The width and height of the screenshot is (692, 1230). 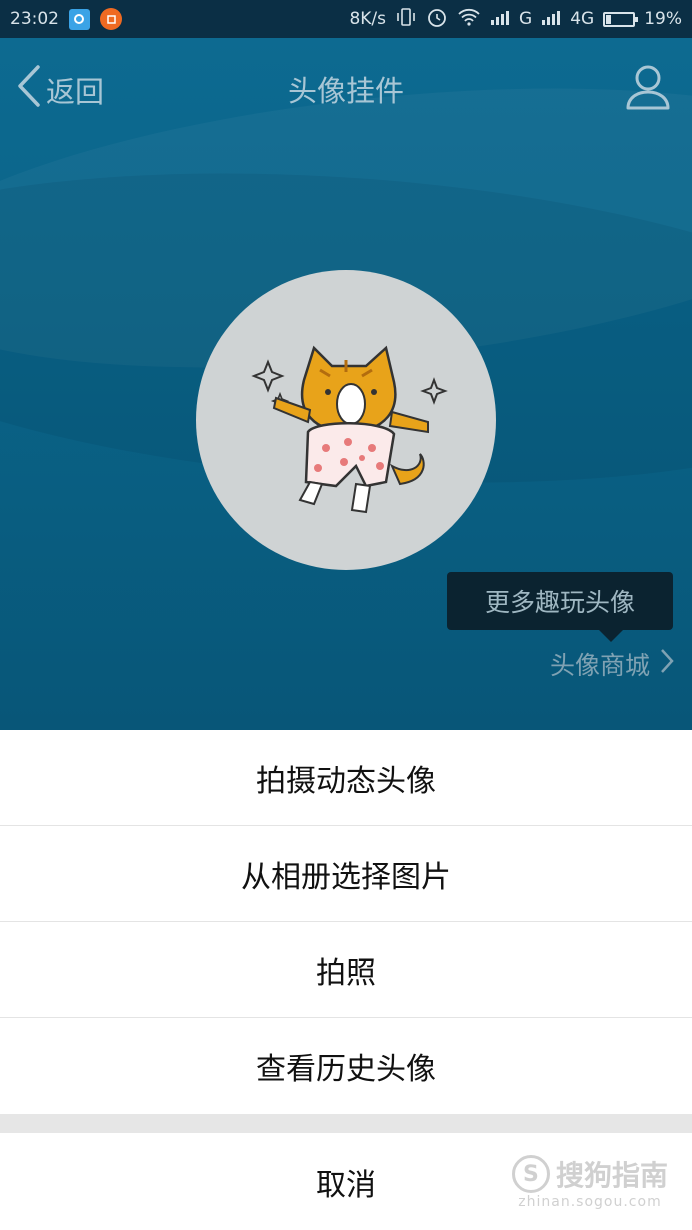 I want to click on wifi-icon, so click(x=469, y=19).